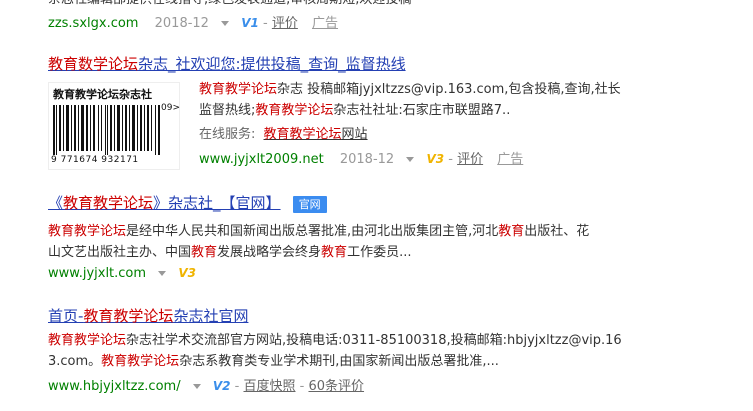 This screenshot has height=411, width=753. Describe the element at coordinates (325, 23) in the screenshot. I see `result0-ad-label: 广告` at that location.